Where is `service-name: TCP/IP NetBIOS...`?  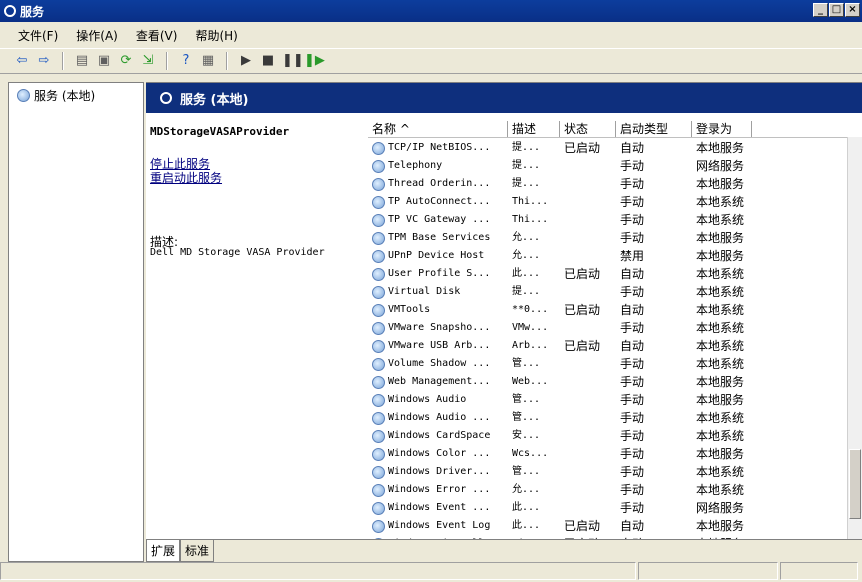 service-name: TCP/IP NetBIOS... is located at coordinates (439, 147).